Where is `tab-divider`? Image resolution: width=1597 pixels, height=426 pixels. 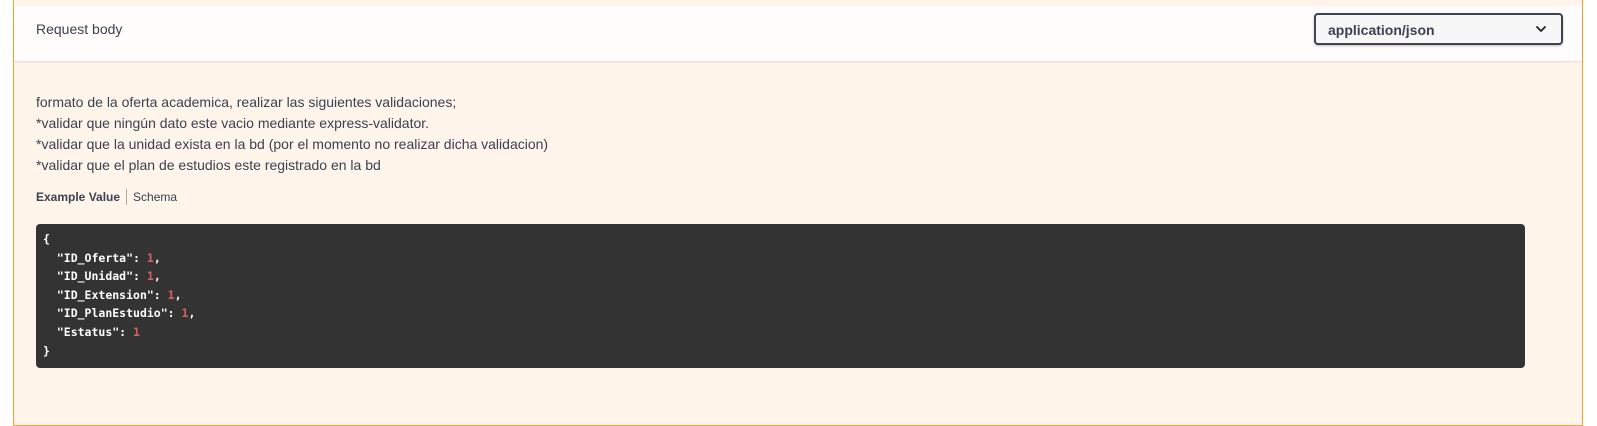
tab-divider is located at coordinates (127, 197).